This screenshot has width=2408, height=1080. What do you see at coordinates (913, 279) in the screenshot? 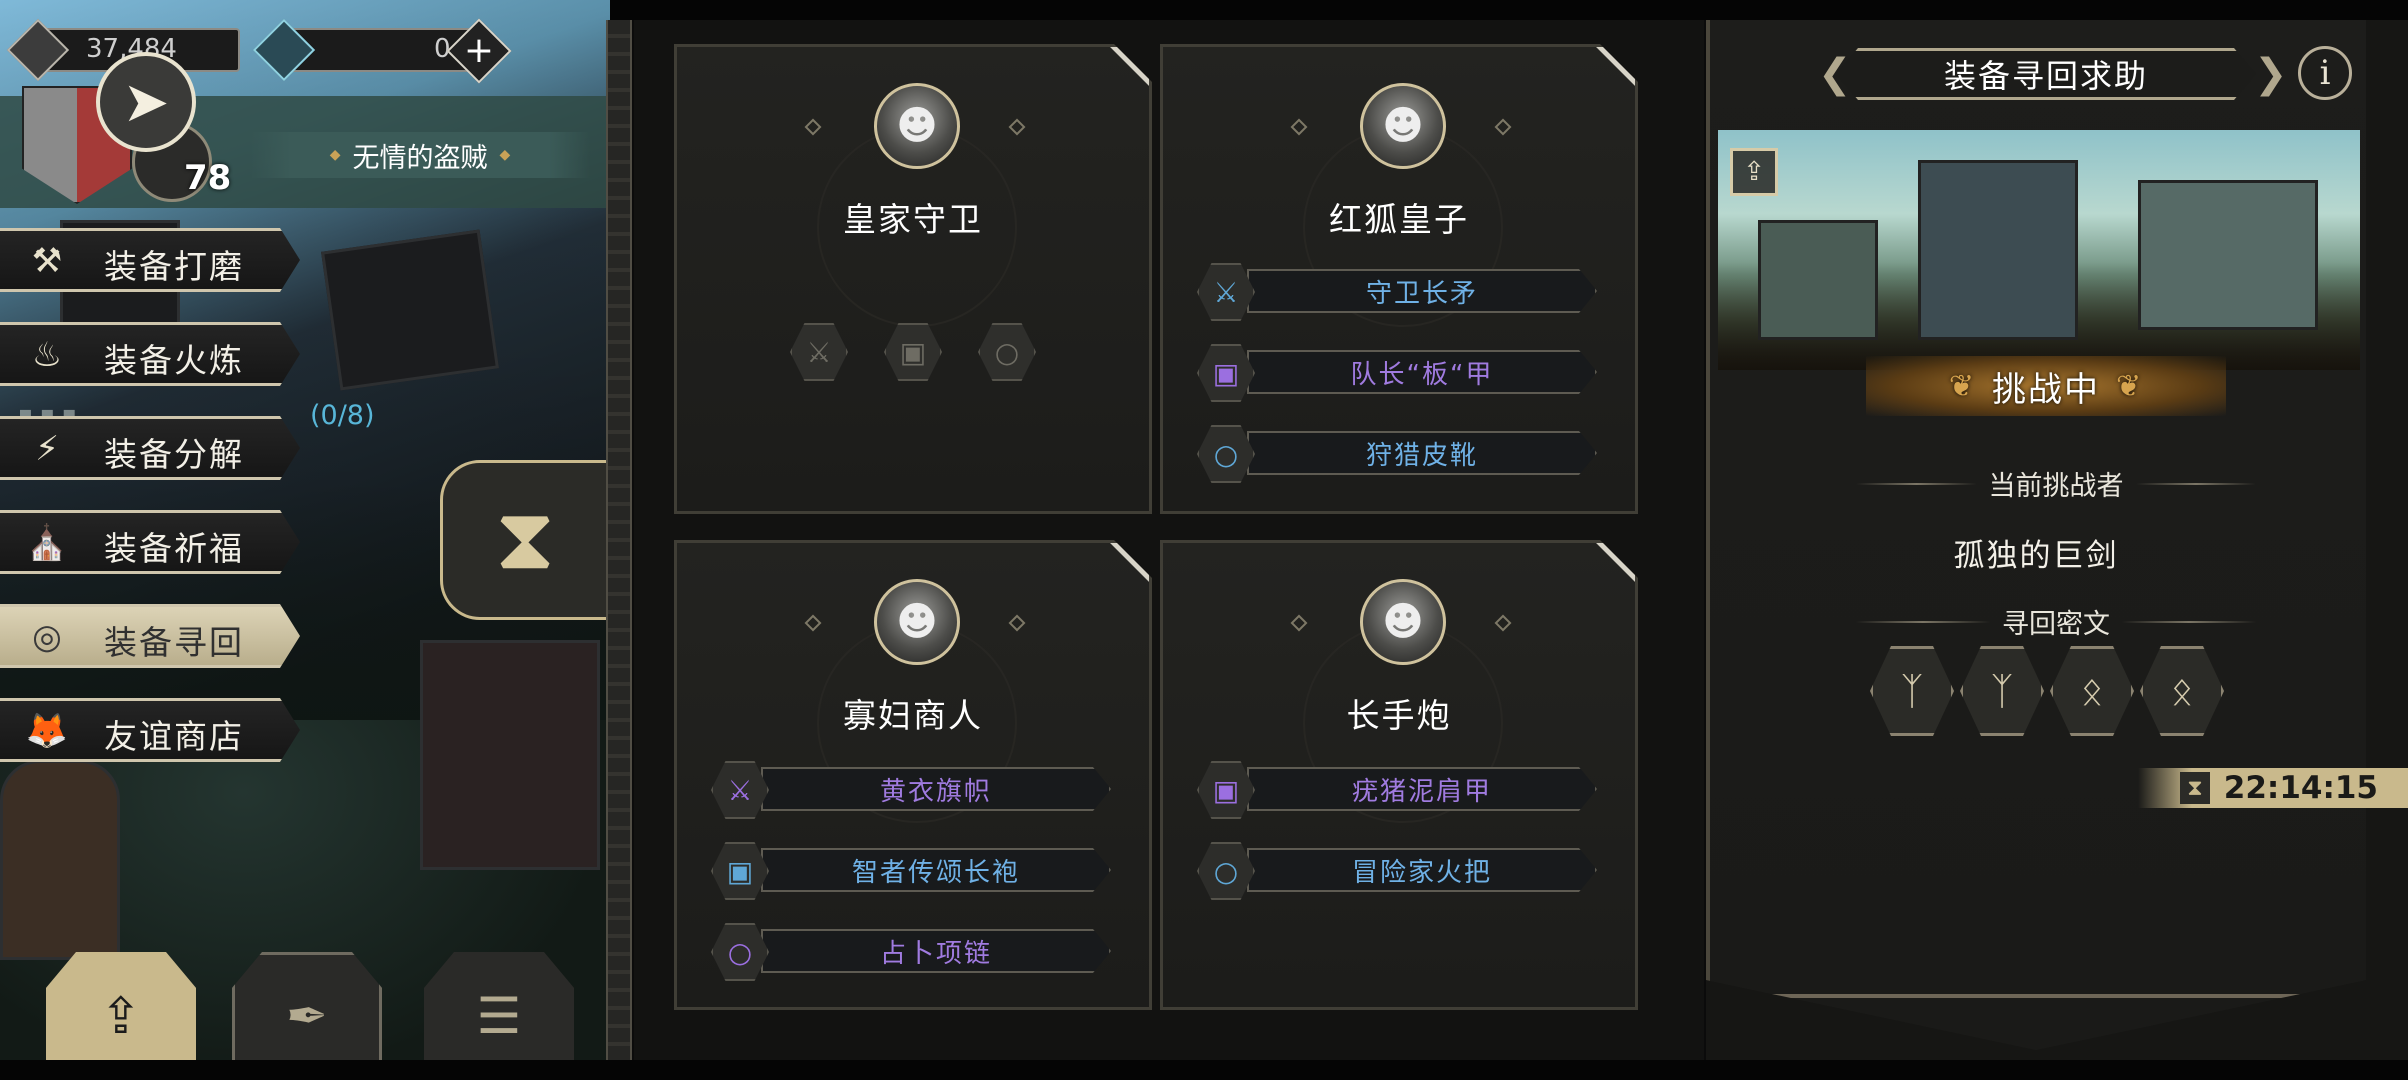
I see `boss-card: ☻ 皇家守卫 ⚔ ▣ ○` at bounding box center [913, 279].